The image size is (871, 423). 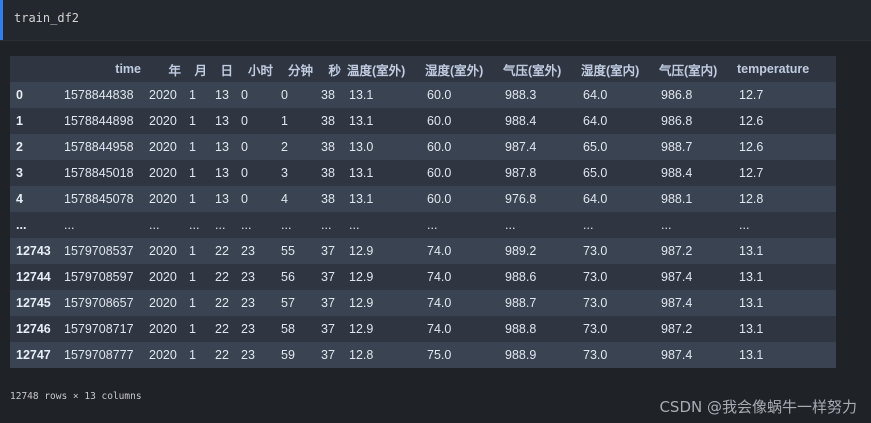 What do you see at coordinates (288, 329) in the screenshot?
I see `table-cell: 58` at bounding box center [288, 329].